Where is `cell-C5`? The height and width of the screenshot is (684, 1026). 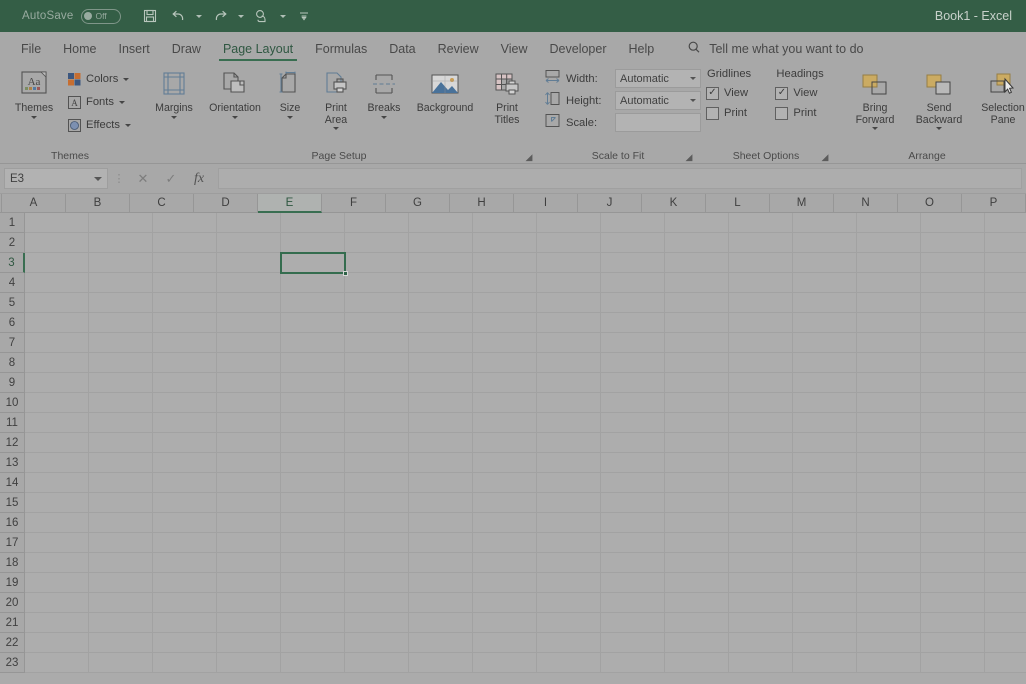 cell-C5 is located at coordinates (185, 303).